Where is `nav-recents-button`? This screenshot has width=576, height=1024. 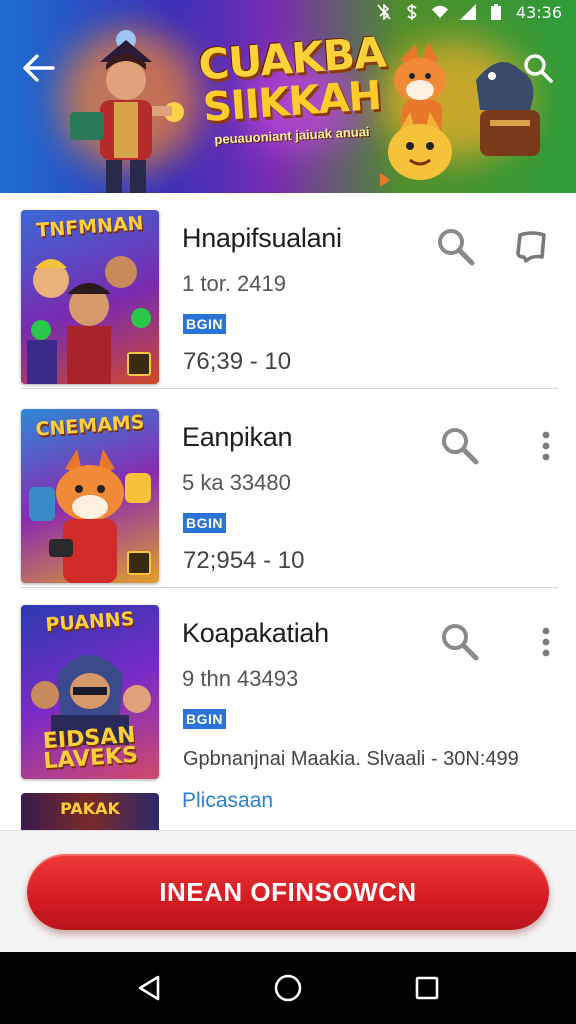 nav-recents-button is located at coordinates (427, 988).